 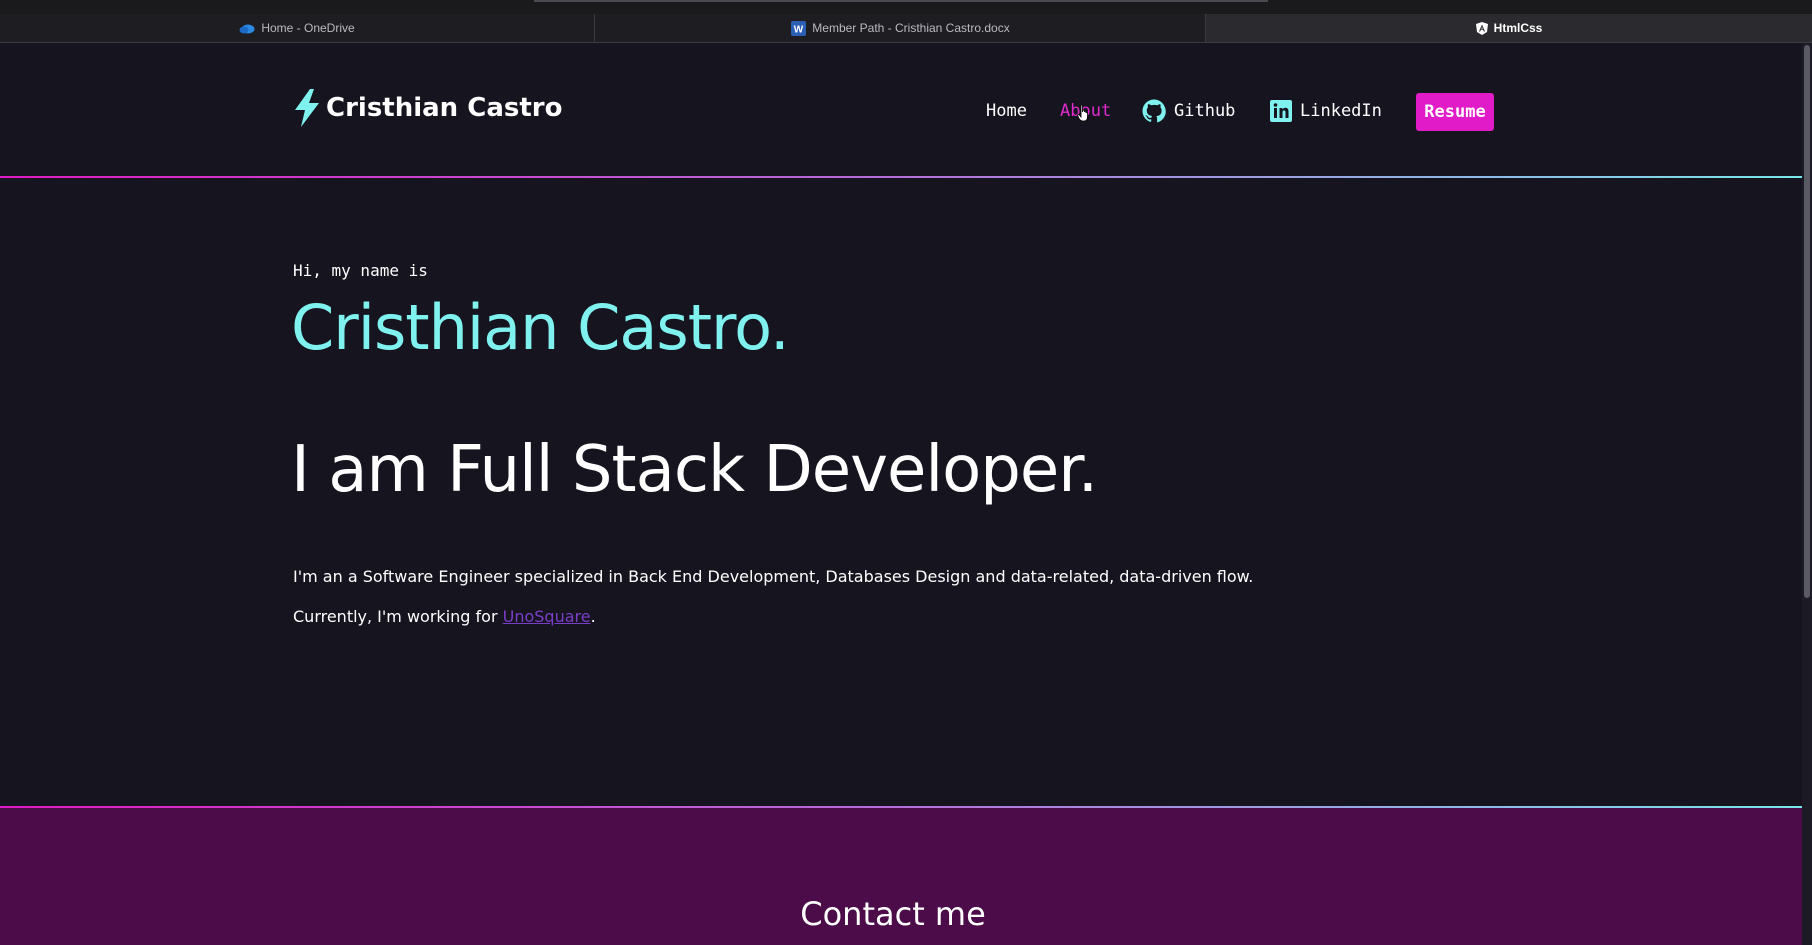 What do you see at coordinates (1154, 111) in the screenshot?
I see `github-icon` at bounding box center [1154, 111].